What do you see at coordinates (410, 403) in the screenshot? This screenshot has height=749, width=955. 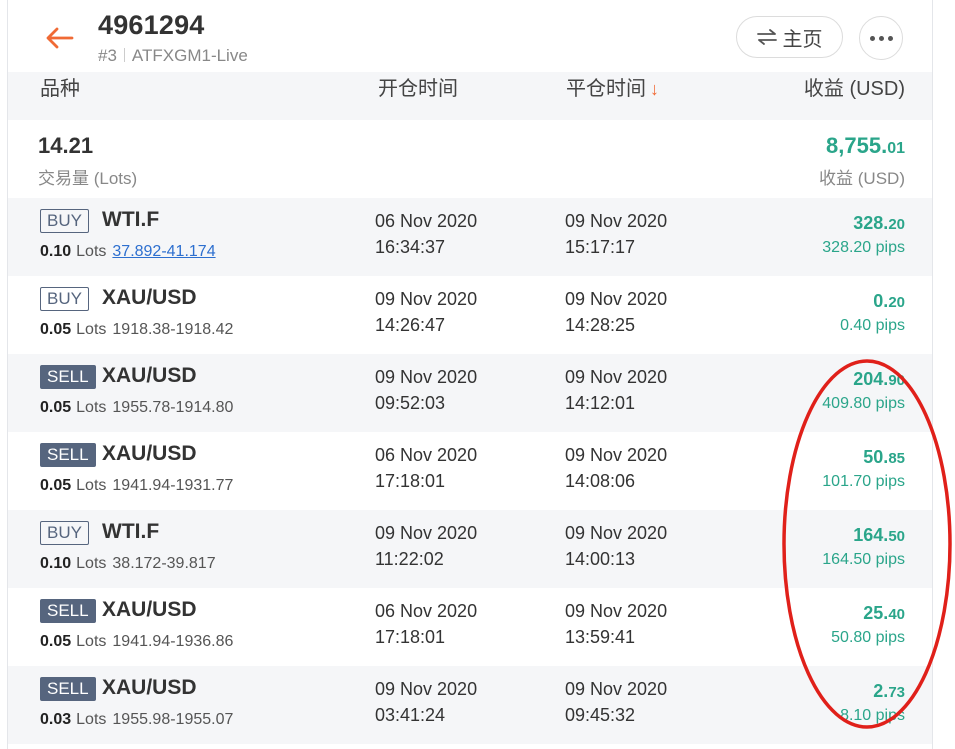 I see `open-clock: 09:52:03` at bounding box center [410, 403].